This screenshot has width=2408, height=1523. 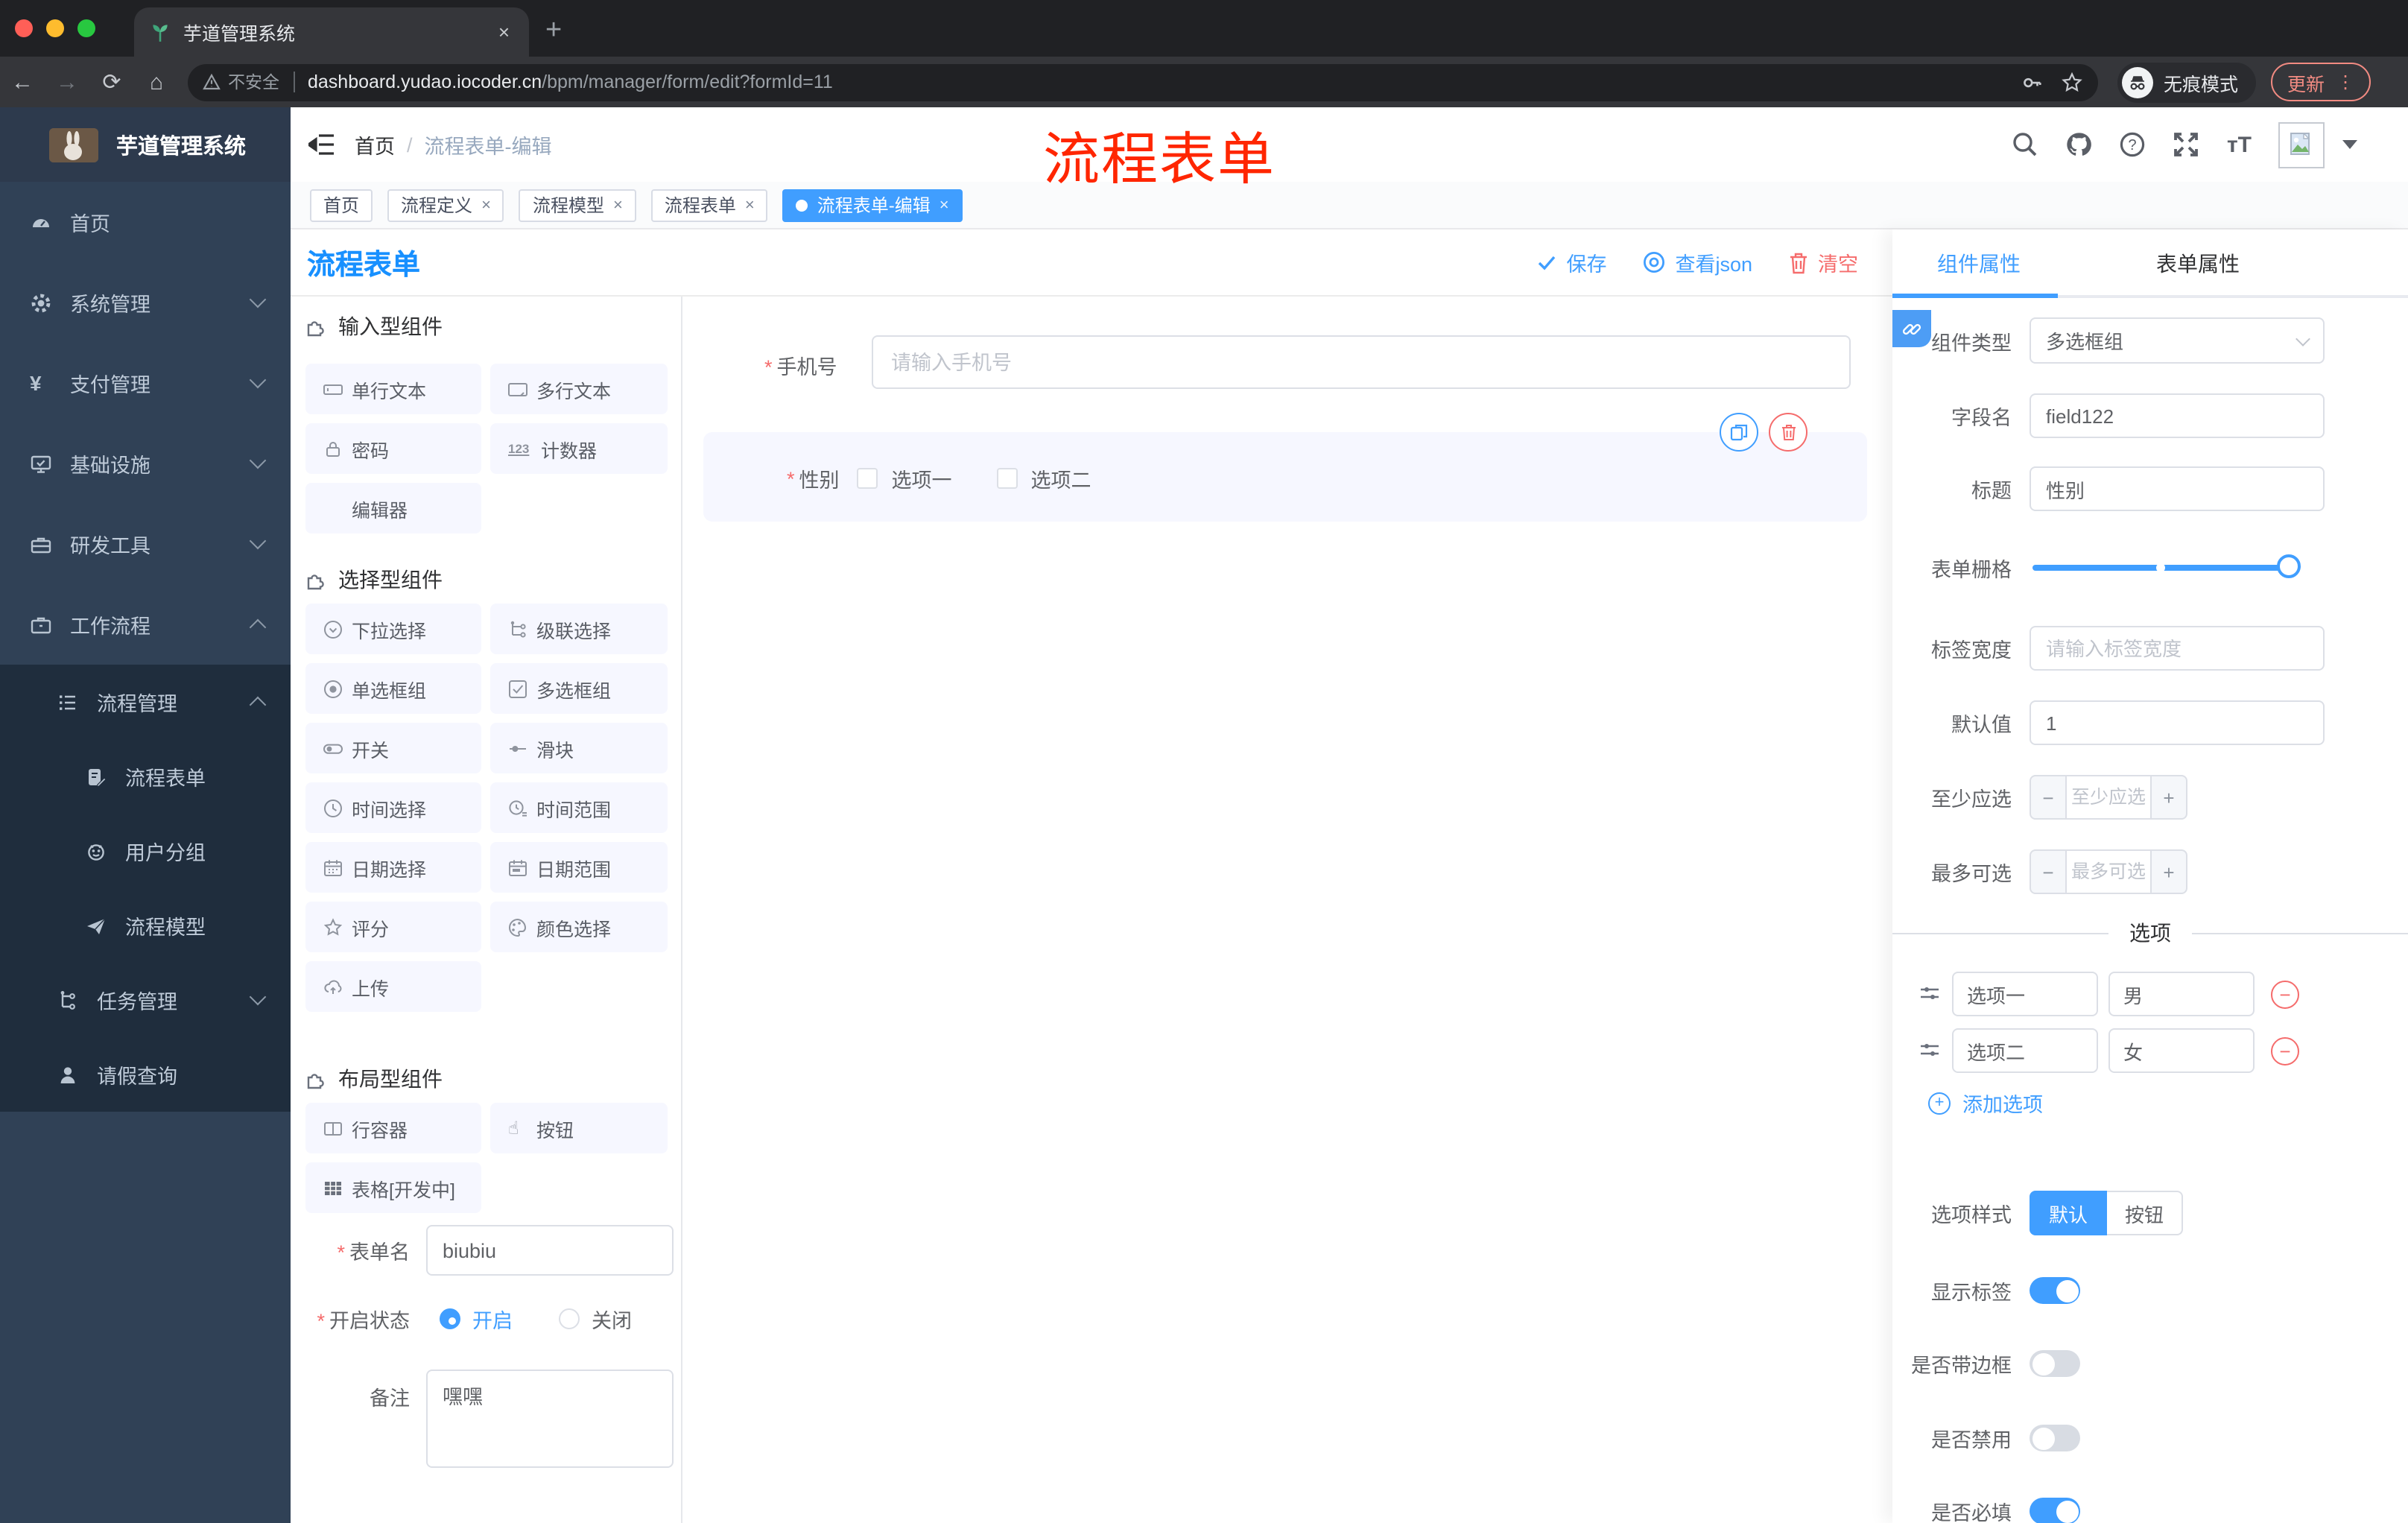 What do you see at coordinates (2181, 994) in the screenshot?
I see `option1-value-input` at bounding box center [2181, 994].